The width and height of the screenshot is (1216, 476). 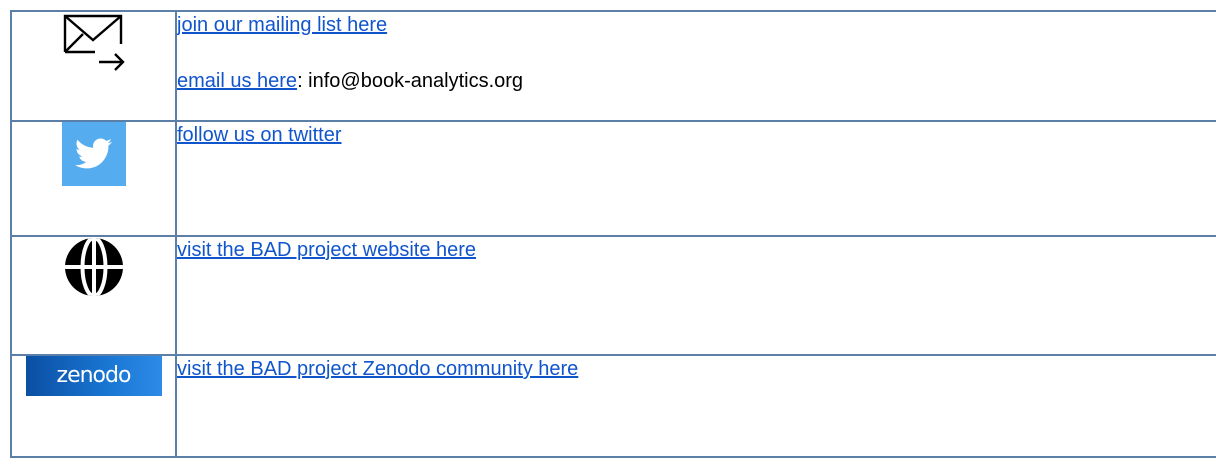 What do you see at coordinates (93, 154) in the screenshot?
I see `twitter-bird-icon` at bounding box center [93, 154].